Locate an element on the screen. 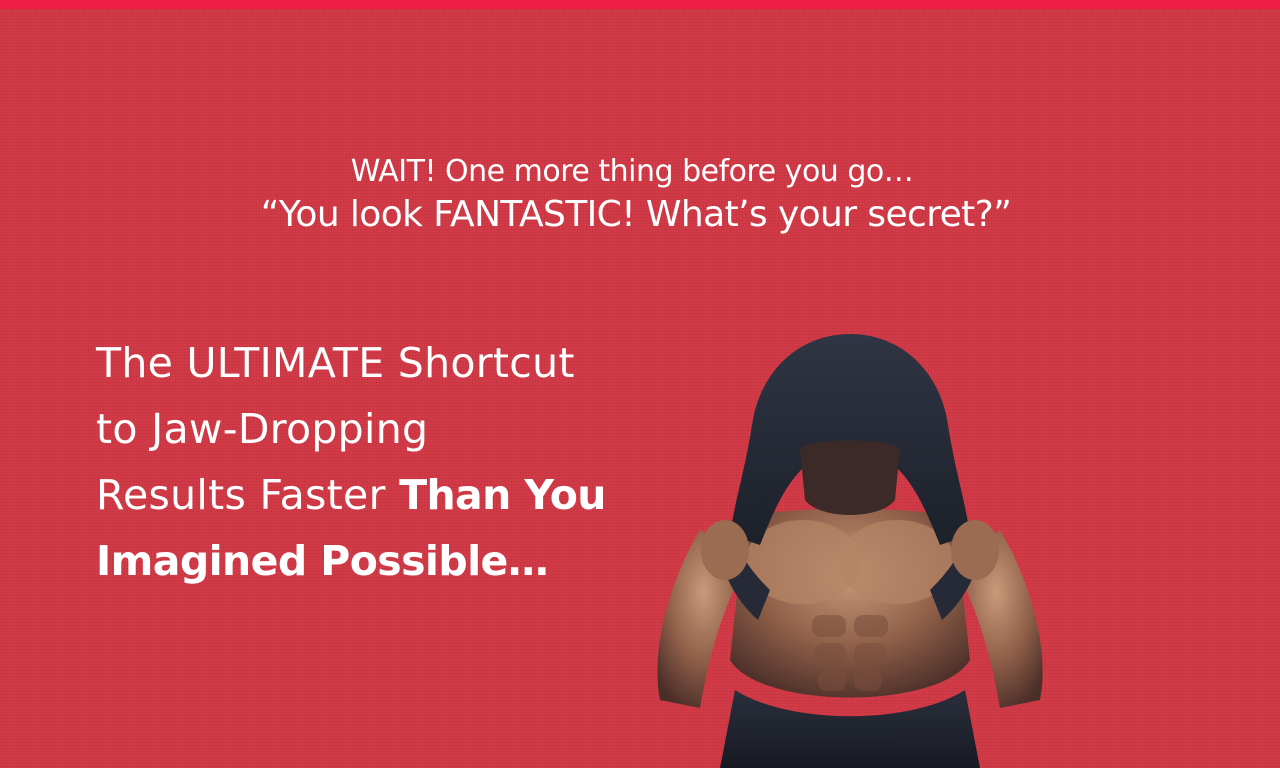 The image size is (1280, 768). headline-line-3: Results Faster Than You is located at coordinates (366, 495).